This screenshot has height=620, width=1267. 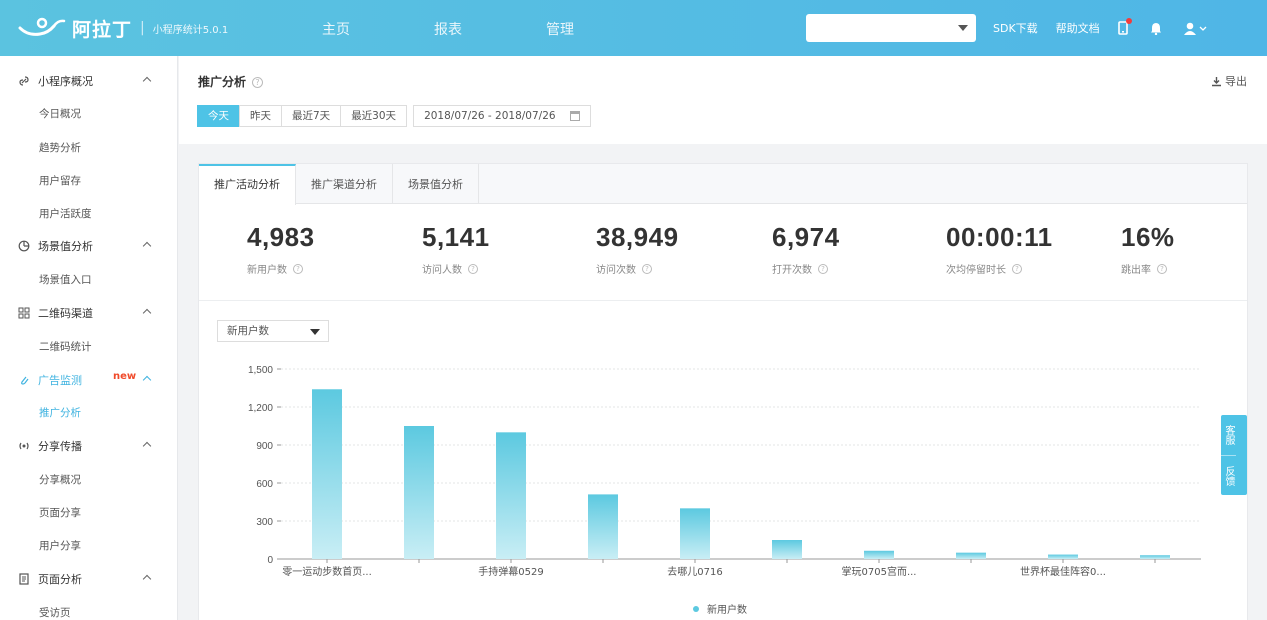 What do you see at coordinates (264, 446) in the screenshot?
I see `y-tick-label: 900` at bounding box center [264, 446].